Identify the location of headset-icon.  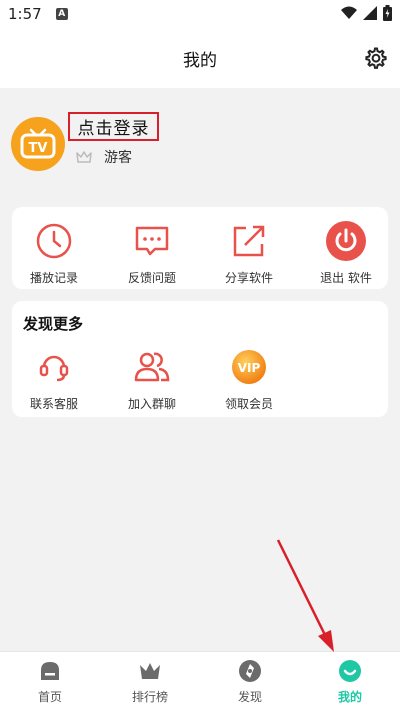
(54, 368).